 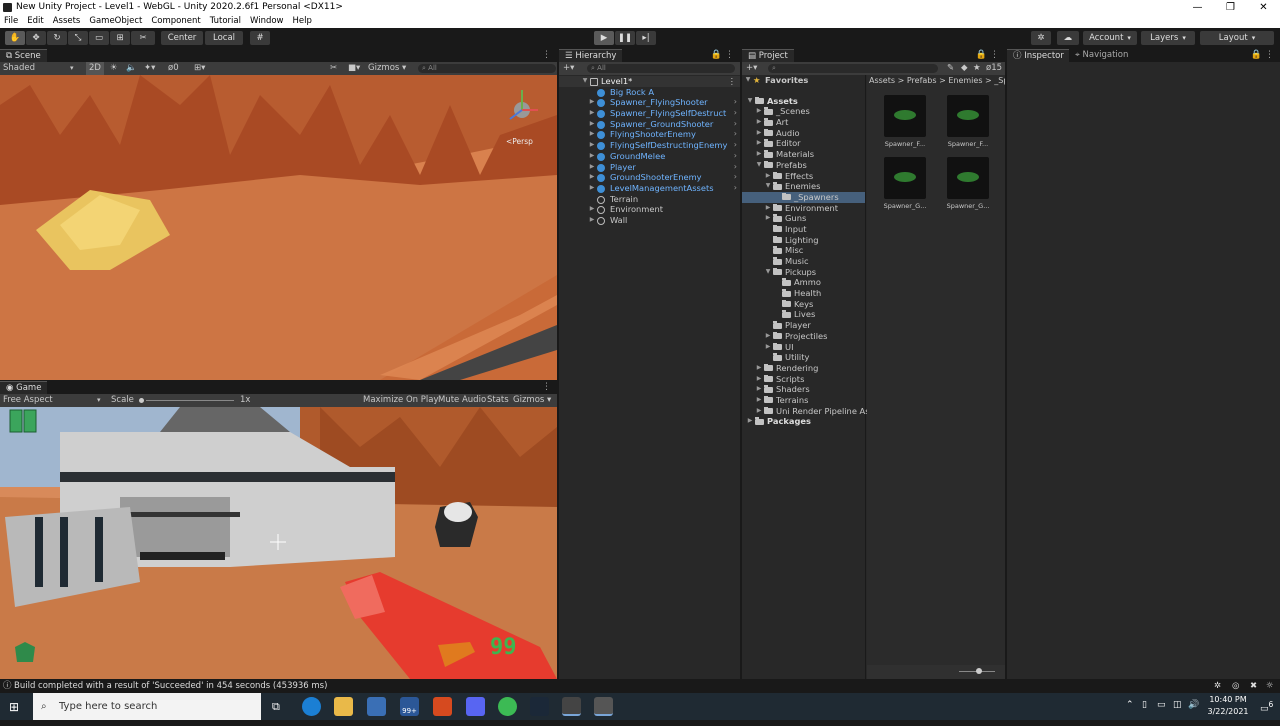 I want to click on hierarchy-menu-icon: ⋮, so click(x=729, y=55).